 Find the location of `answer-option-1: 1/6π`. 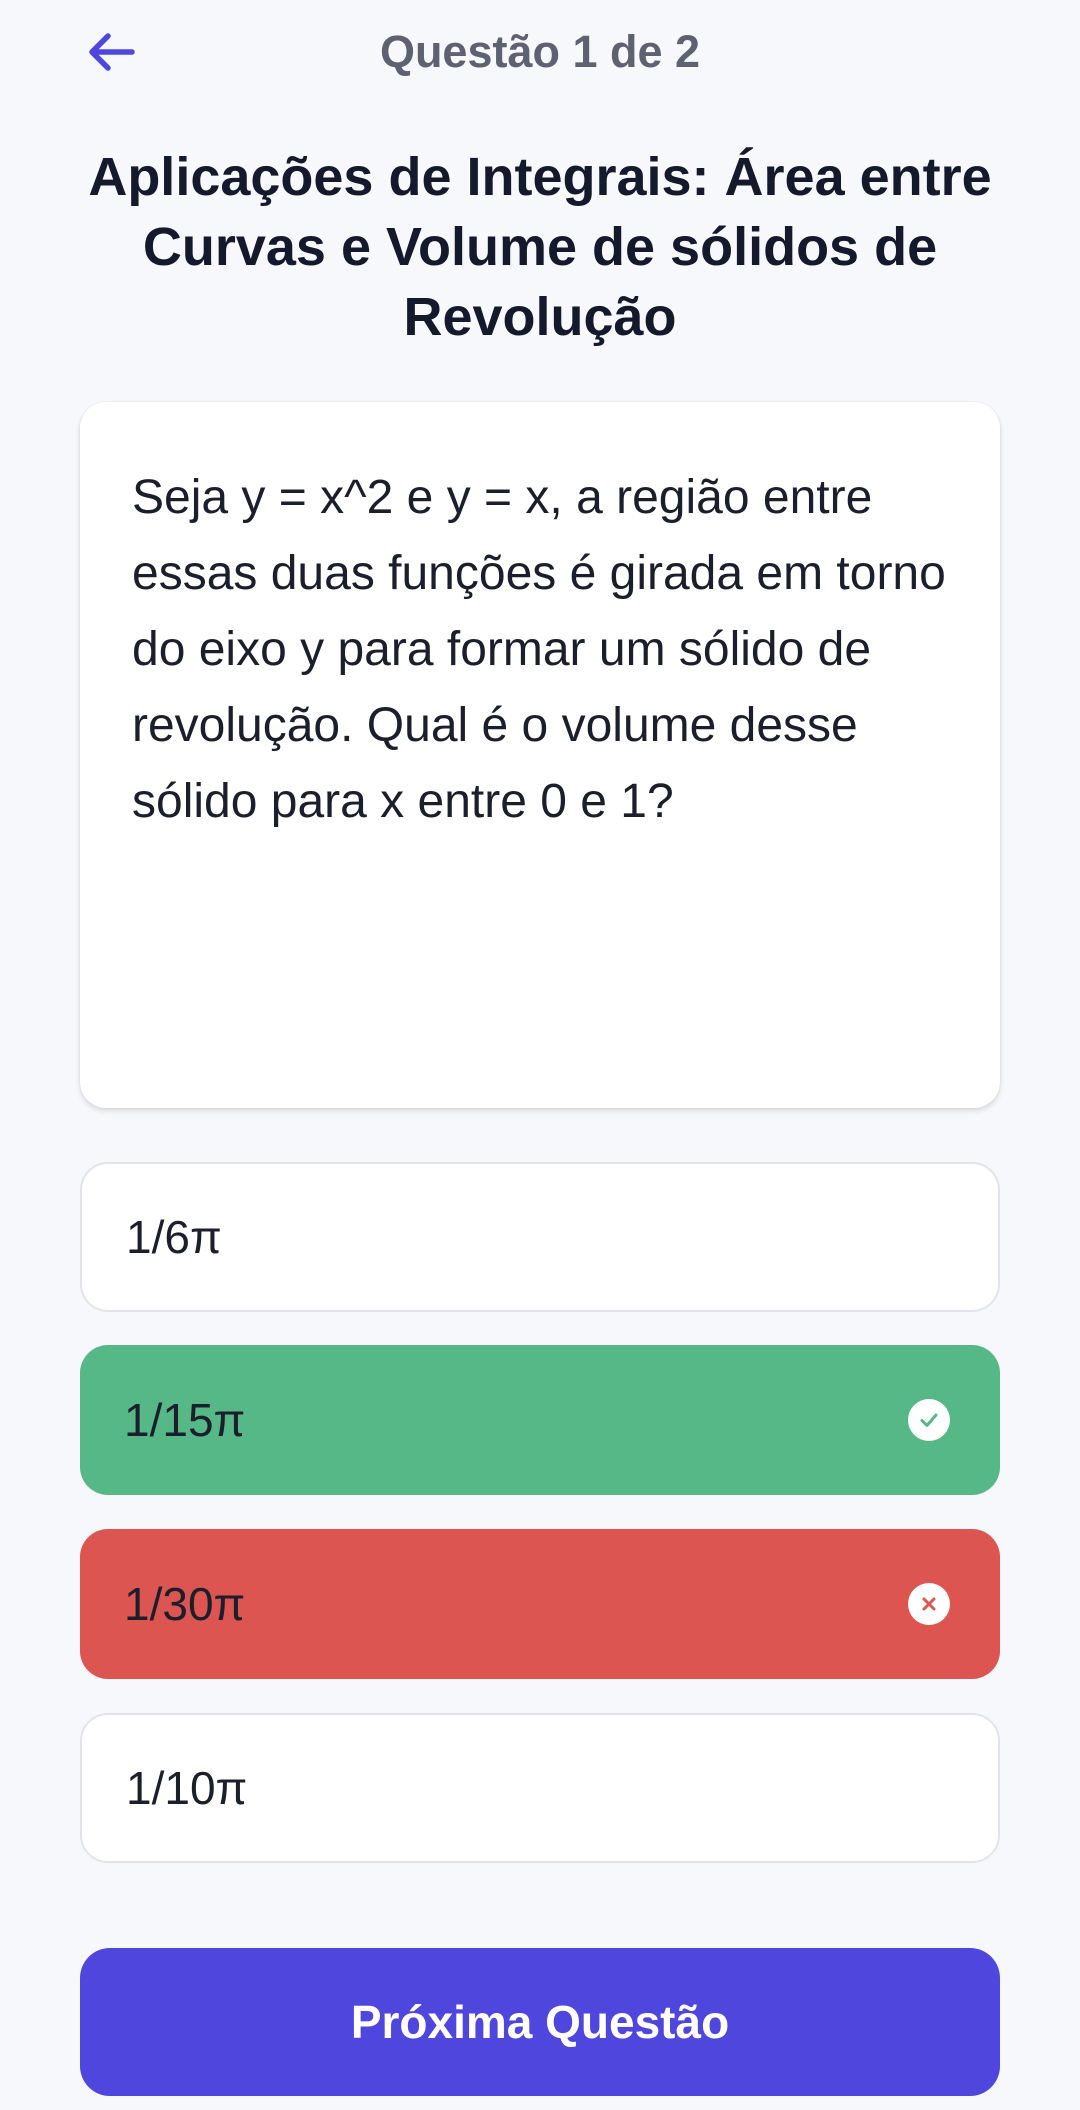

answer-option-1: 1/6π is located at coordinates (540, 1237).